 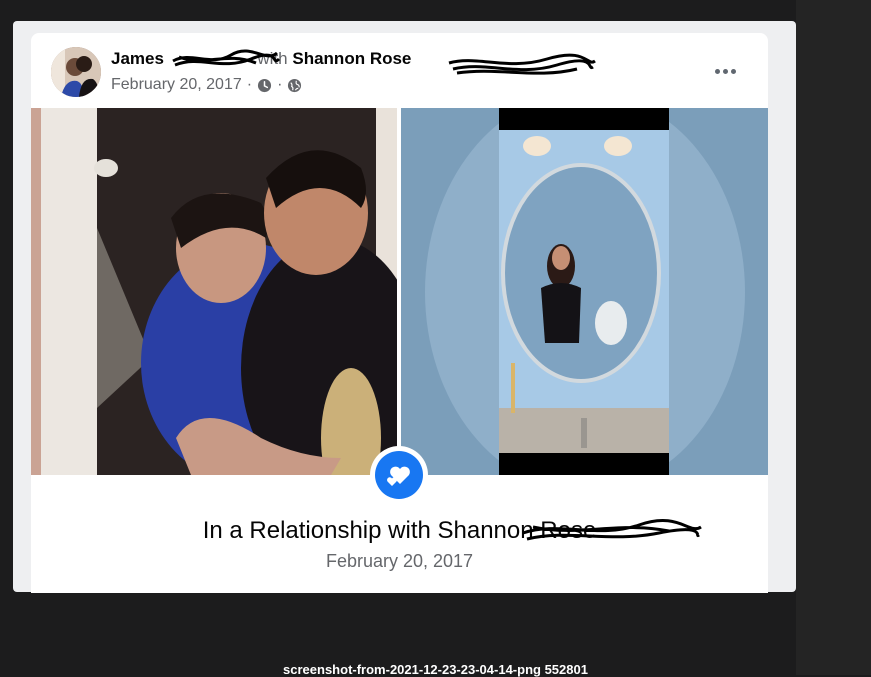 I want to click on background-right, so click(x=833, y=337).